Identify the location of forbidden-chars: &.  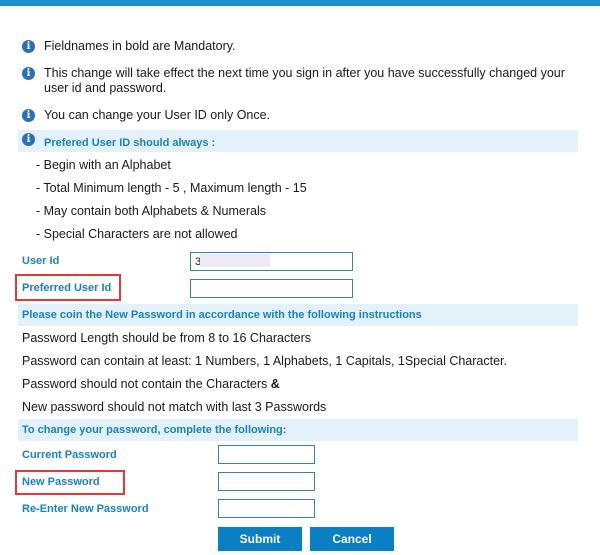
(275, 384).